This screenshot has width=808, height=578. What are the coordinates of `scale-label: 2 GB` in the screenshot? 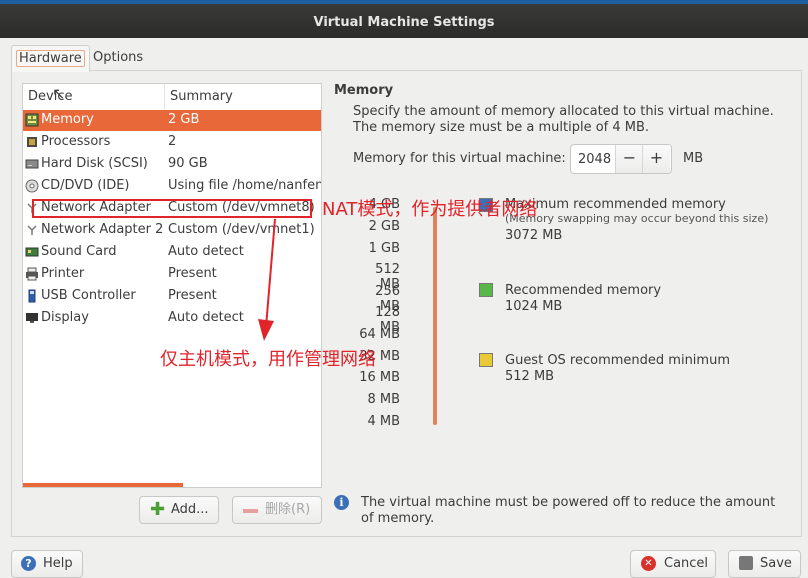 It's located at (384, 226).